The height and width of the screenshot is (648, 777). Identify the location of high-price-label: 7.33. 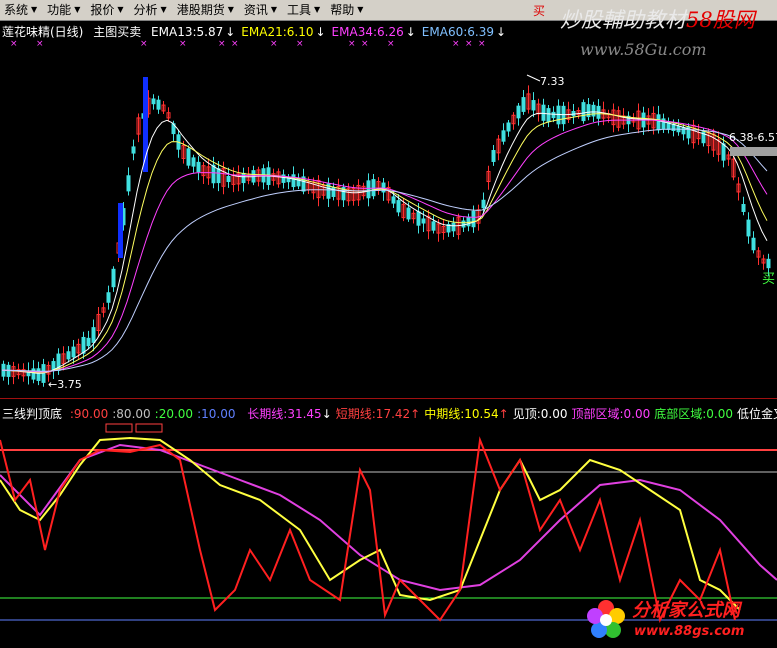
(552, 81).